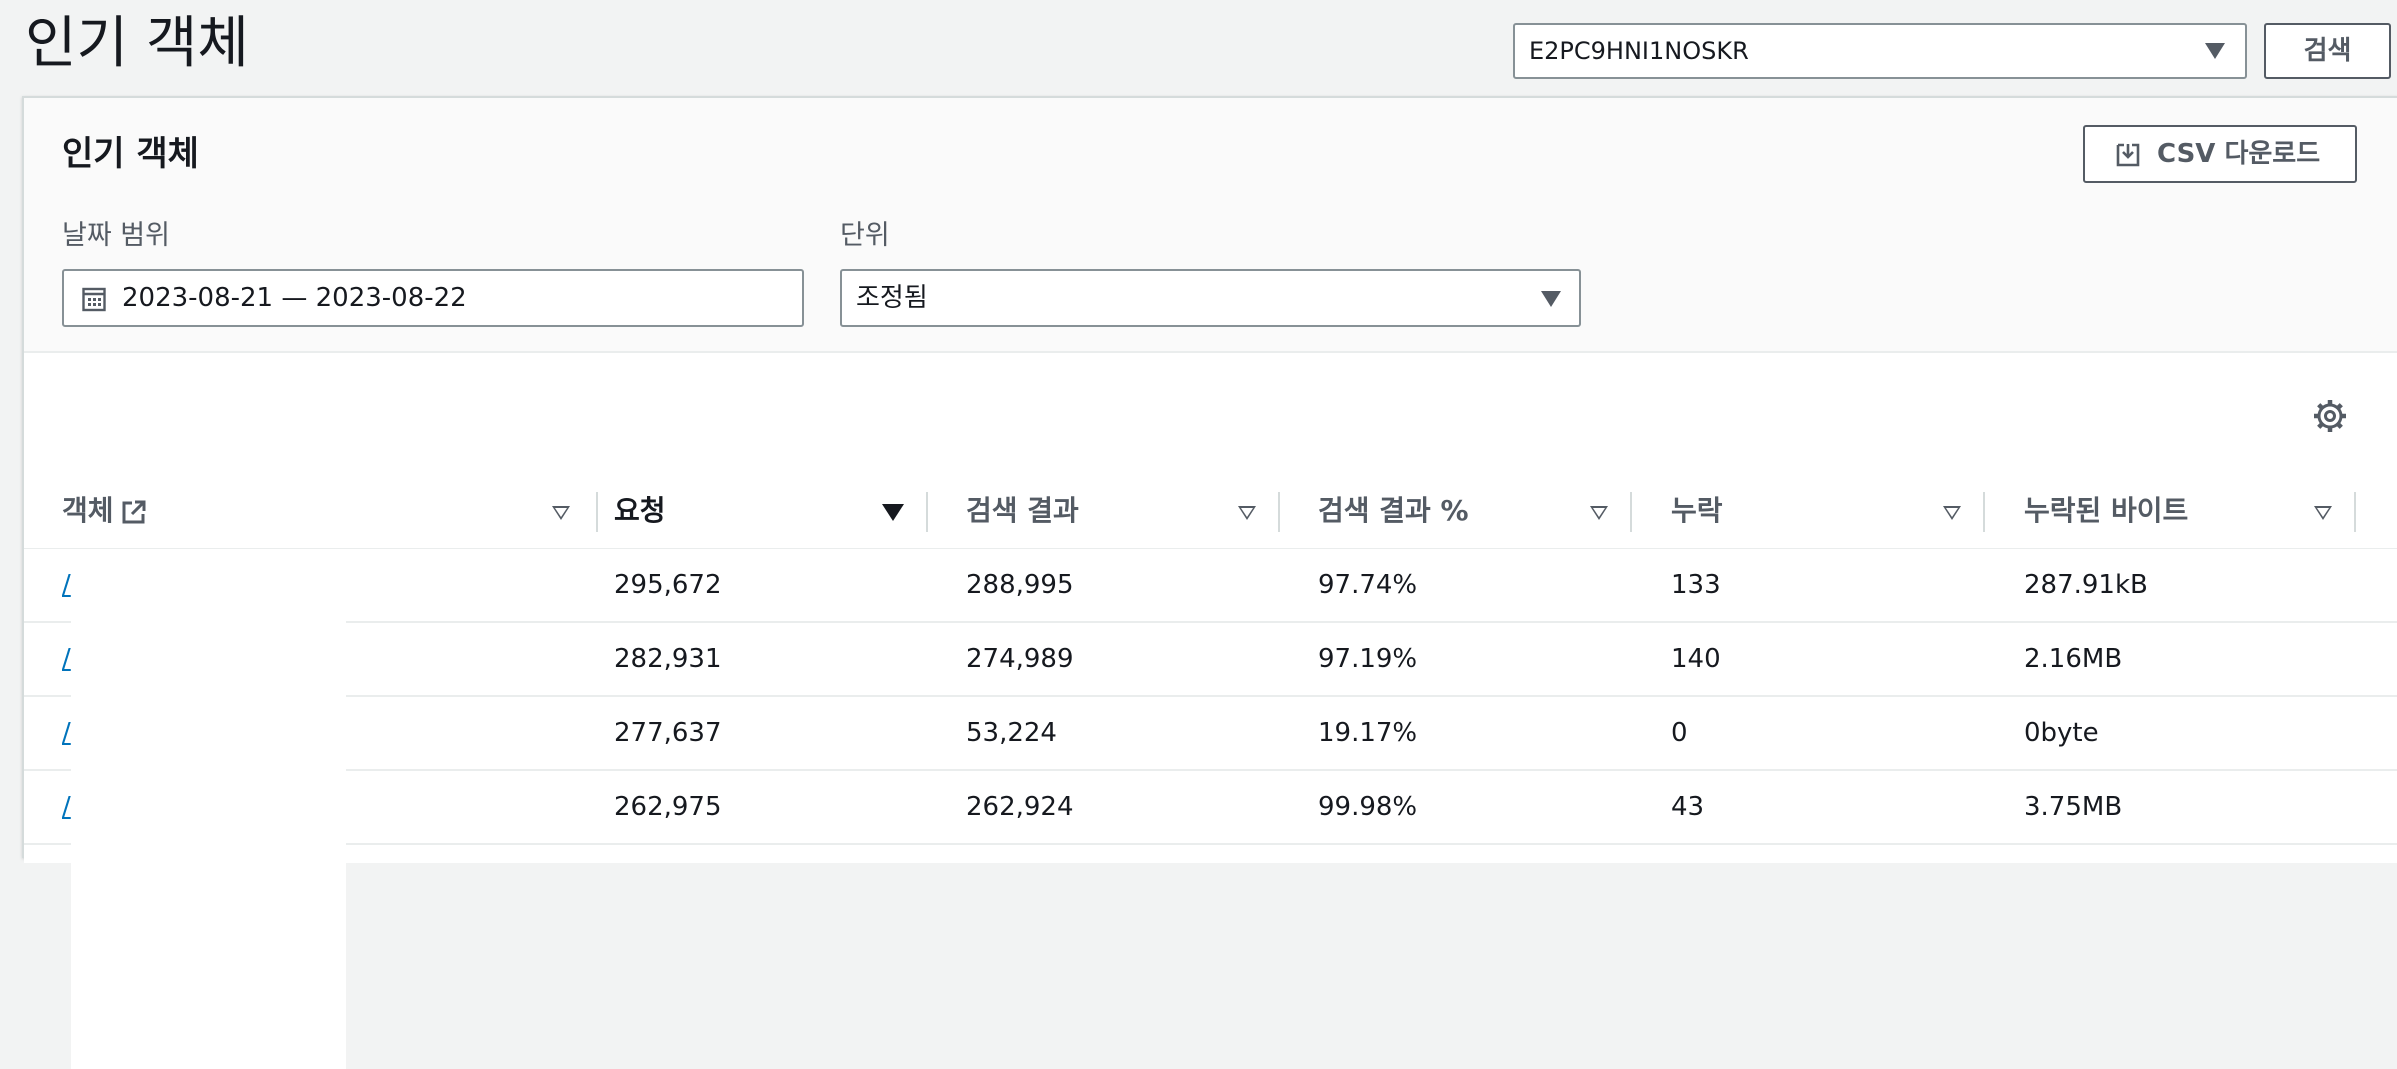  Describe the element at coordinates (668, 659) in the screenshot. I see `cell-requests: 282,931` at that location.